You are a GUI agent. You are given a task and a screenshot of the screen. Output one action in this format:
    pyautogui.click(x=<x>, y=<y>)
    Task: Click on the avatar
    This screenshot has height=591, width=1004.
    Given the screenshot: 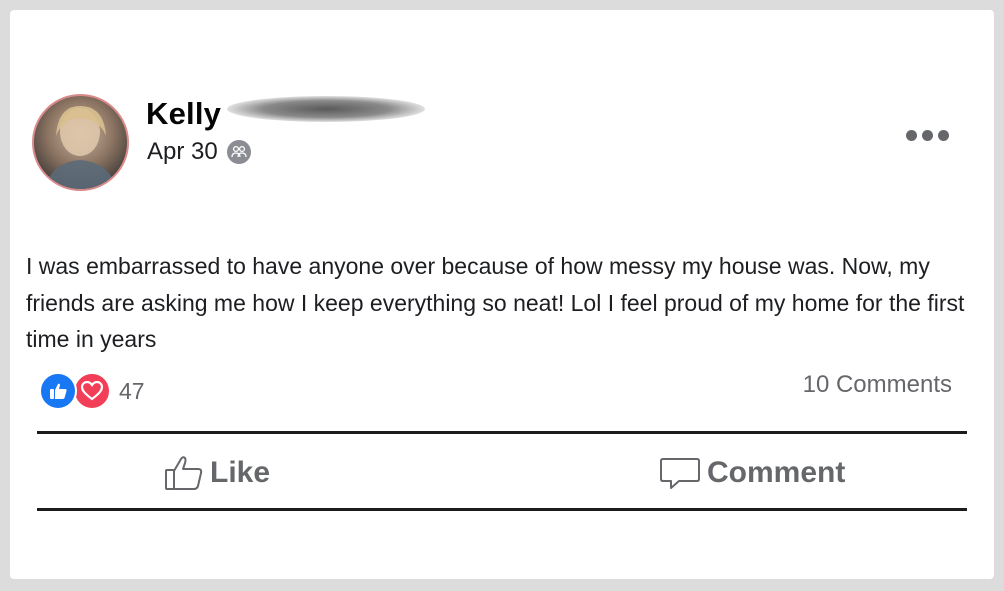 What is the action you would take?
    pyautogui.click(x=80, y=142)
    